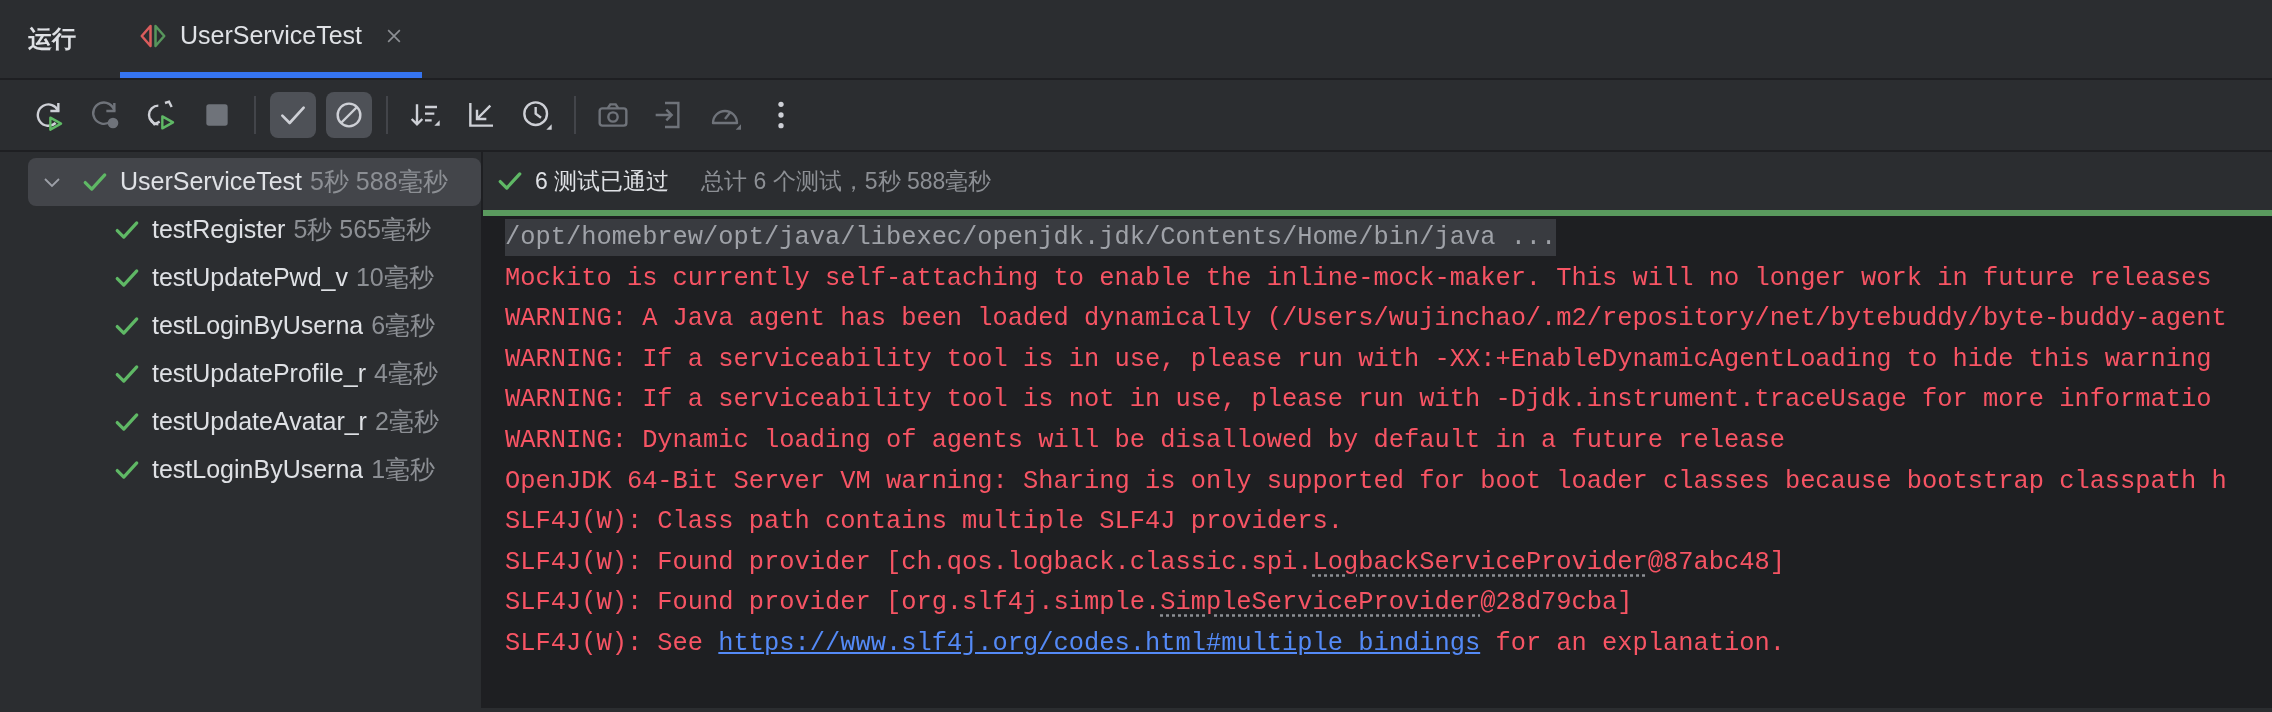  What do you see at coordinates (403, 470) in the screenshot?
I see `test-duration: 1毫秒` at bounding box center [403, 470].